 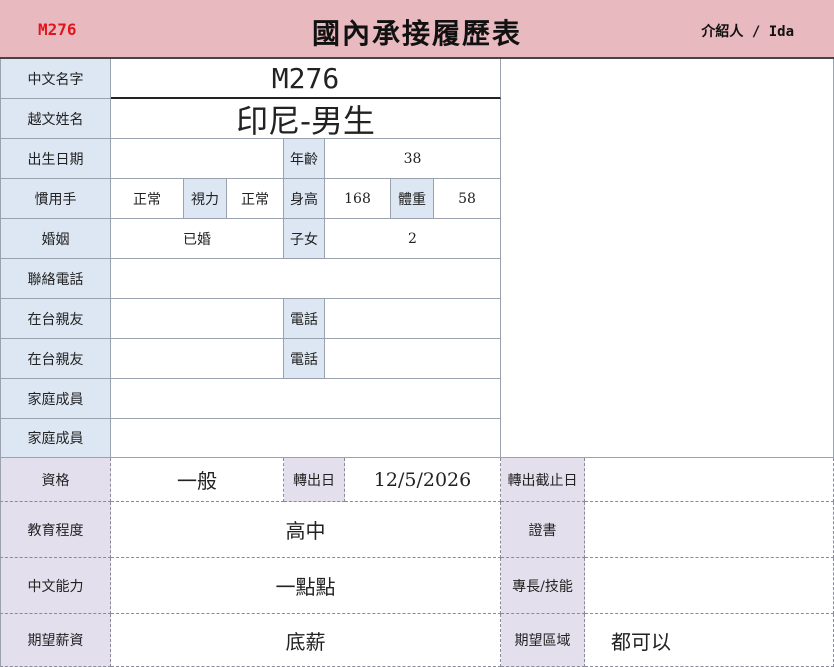 What do you see at coordinates (543, 640) in the screenshot?
I see `region-label: 期望區域` at bounding box center [543, 640].